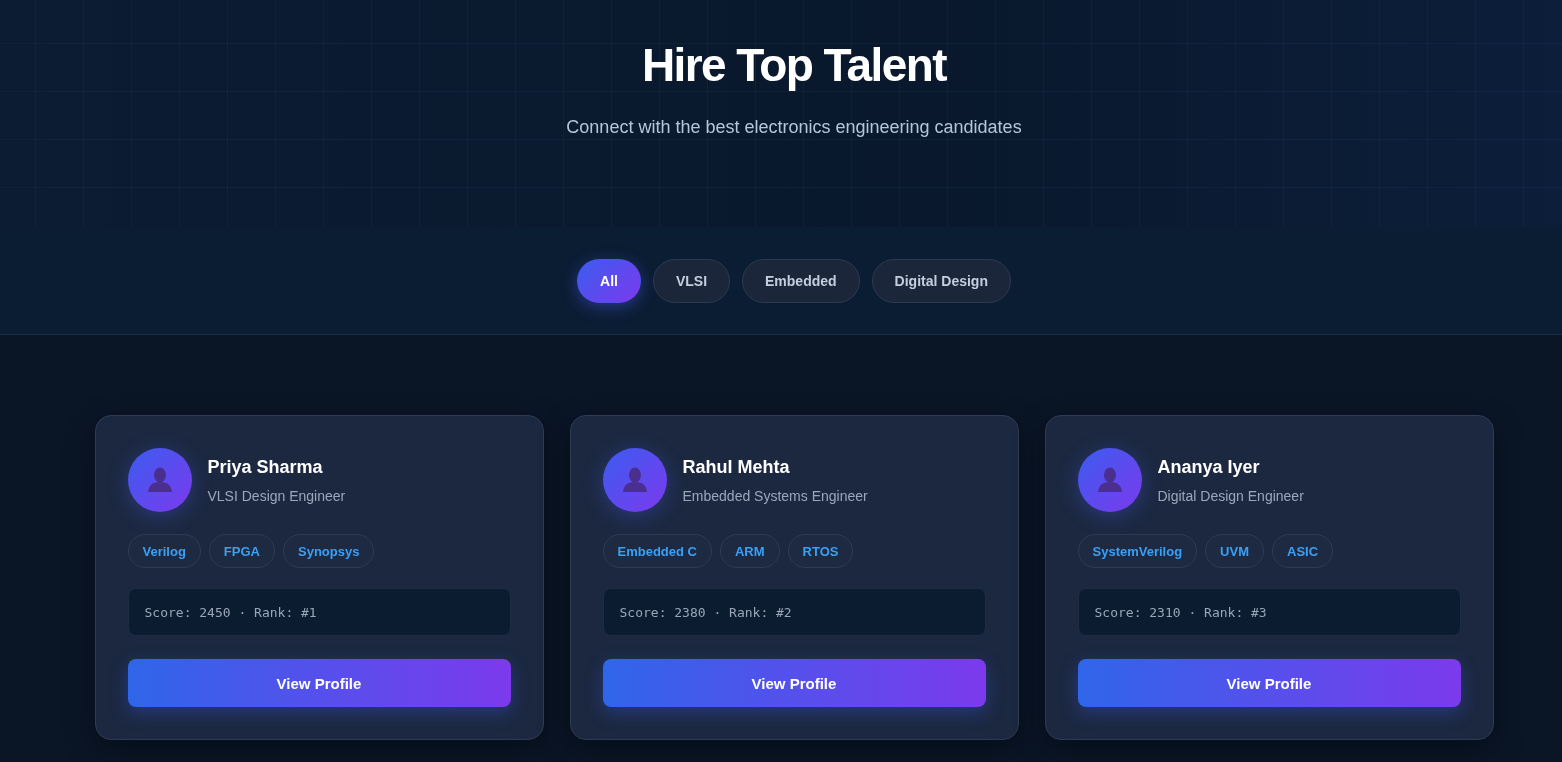 The image size is (1562, 762). What do you see at coordinates (657, 551) in the screenshot?
I see `skill-tag: Embedded C` at bounding box center [657, 551].